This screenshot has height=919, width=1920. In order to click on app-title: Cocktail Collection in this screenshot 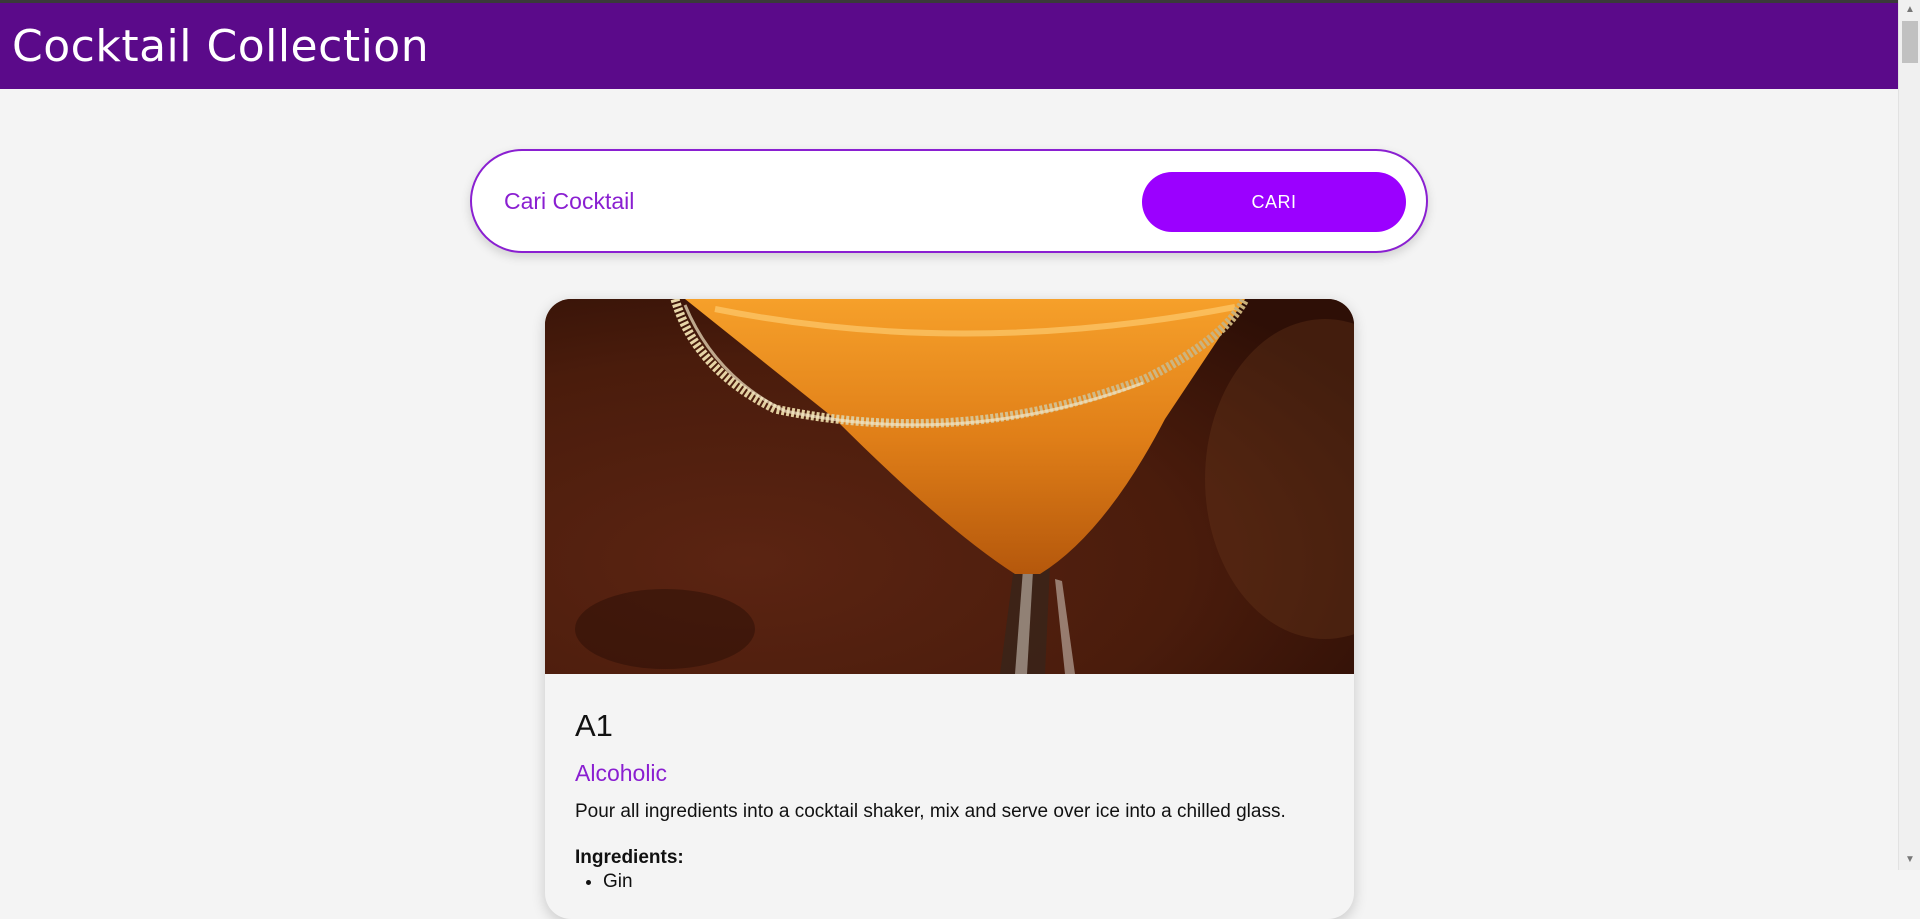, I will do `click(221, 46)`.